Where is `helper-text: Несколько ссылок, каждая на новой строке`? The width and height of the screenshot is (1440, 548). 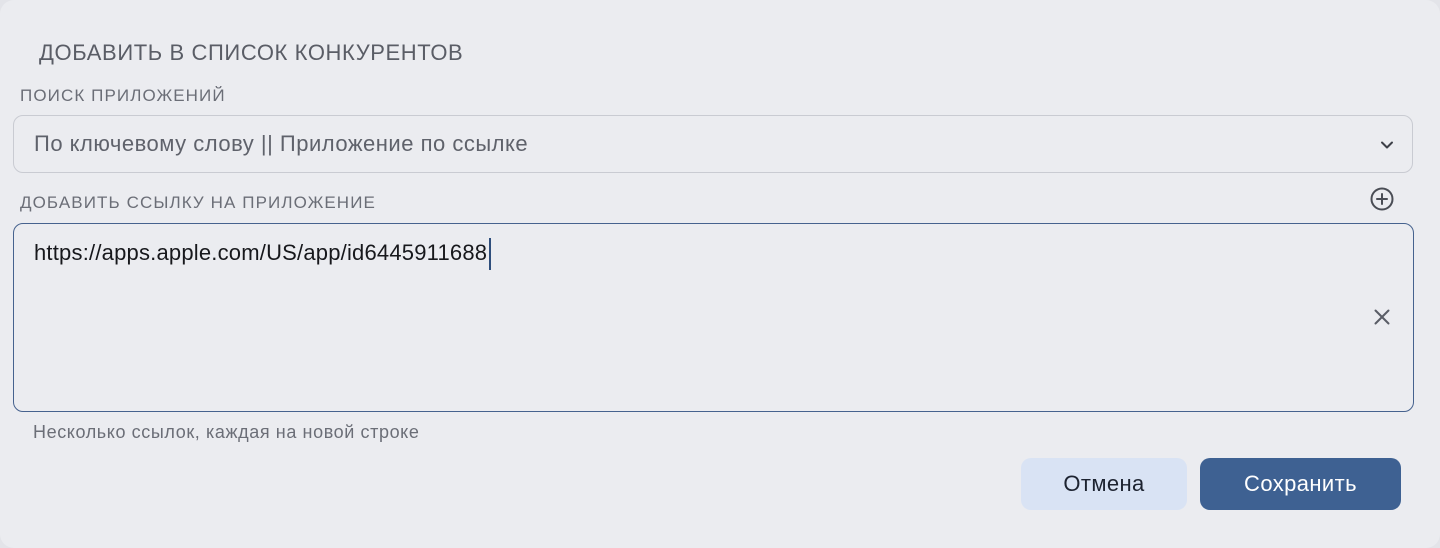 helper-text: Несколько ссылок, каждая на новой строке is located at coordinates (226, 432).